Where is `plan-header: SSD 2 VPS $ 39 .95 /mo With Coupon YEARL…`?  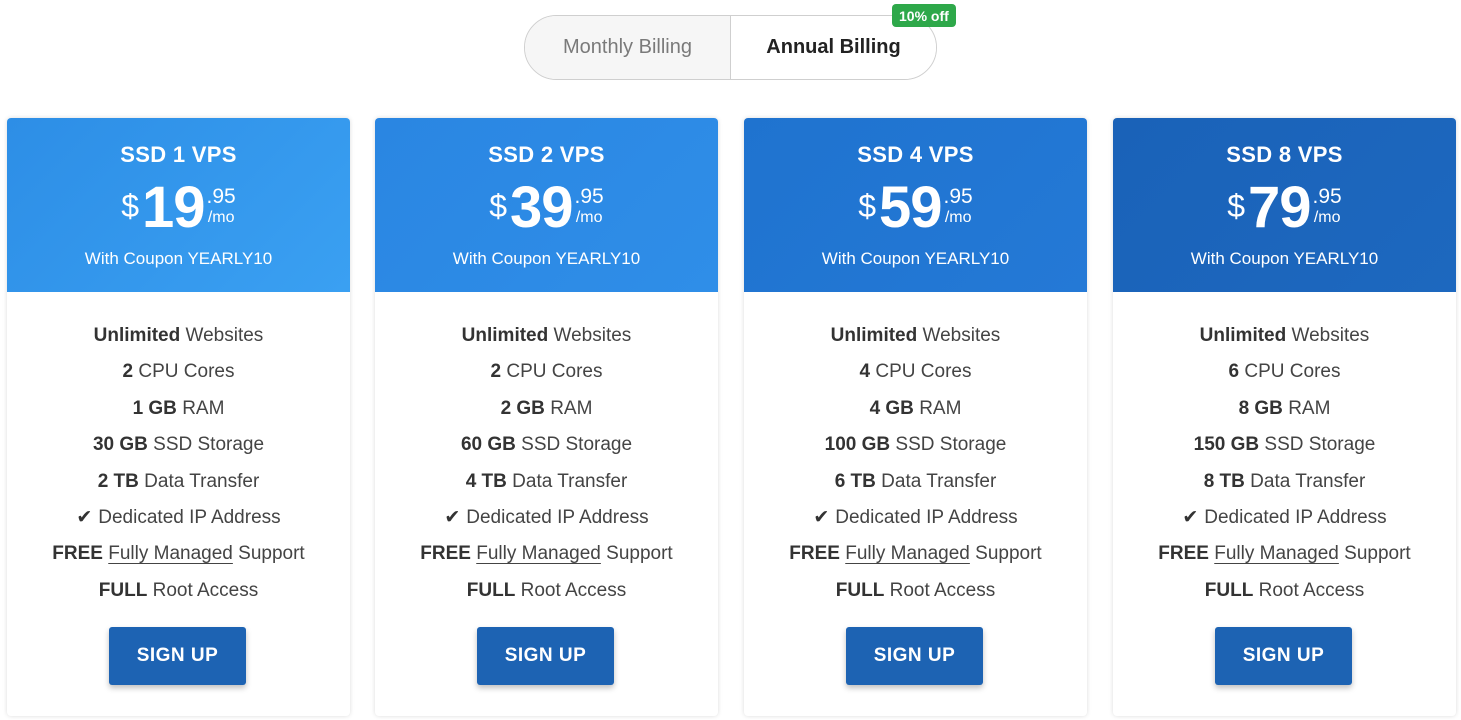
plan-header: SSD 2 VPS $ 39 .95 /mo With Coupon YEARL… is located at coordinates (546, 205).